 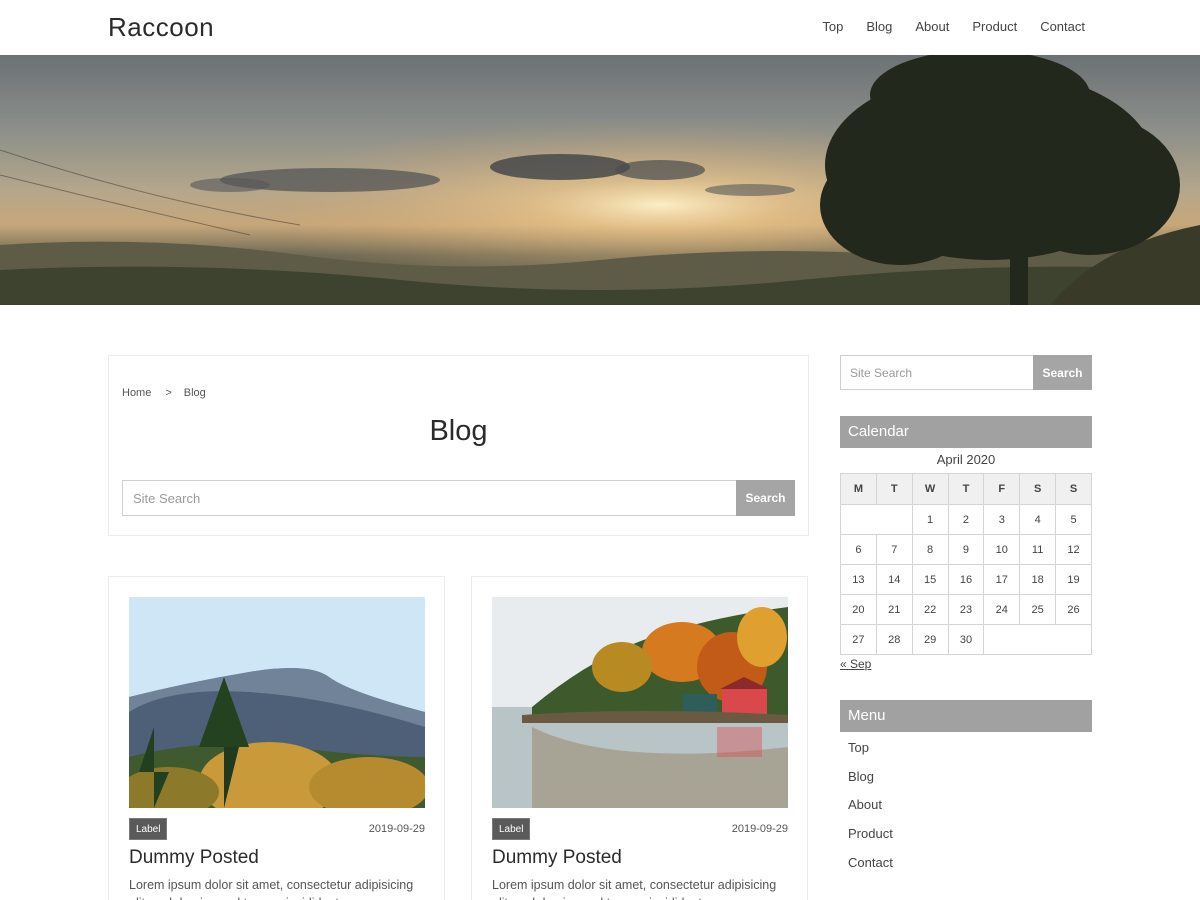 I want to click on calendar-caption: April 2020, so click(x=966, y=459).